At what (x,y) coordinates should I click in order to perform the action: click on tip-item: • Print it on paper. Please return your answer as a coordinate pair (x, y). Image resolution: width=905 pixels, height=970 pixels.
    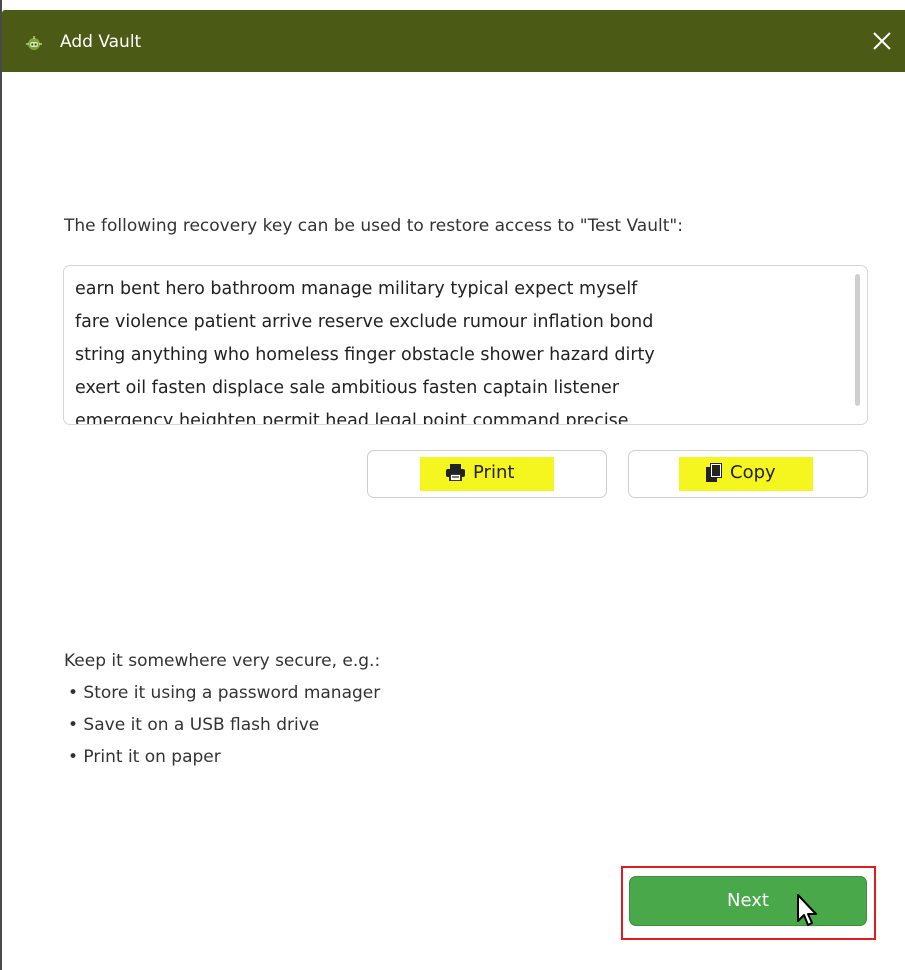
    Looking at the image, I should click on (144, 757).